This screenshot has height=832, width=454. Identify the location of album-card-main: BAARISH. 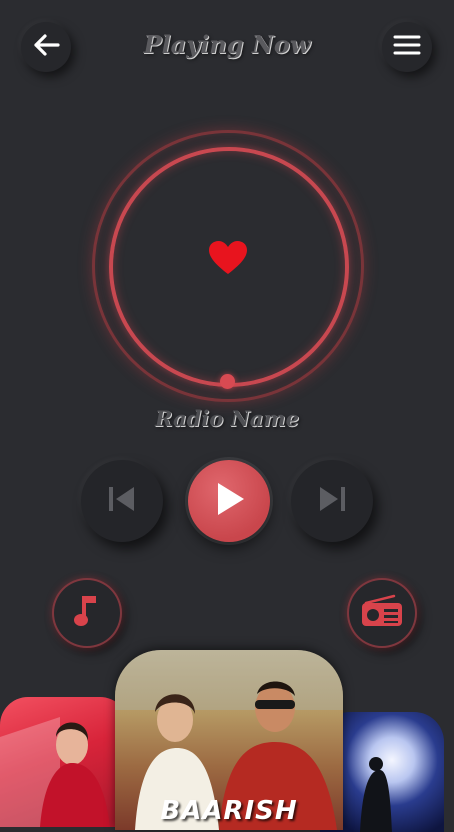
(229, 740).